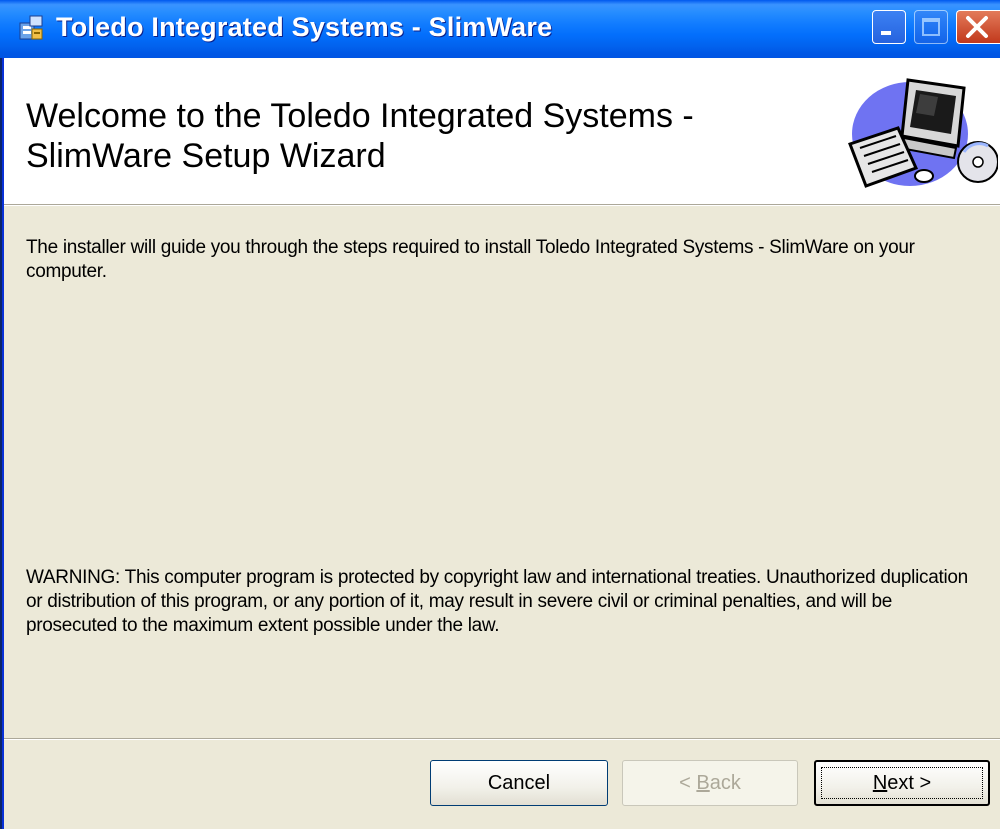 This screenshot has height=829, width=1000. I want to click on computer-setup-icon, so click(923, 133).